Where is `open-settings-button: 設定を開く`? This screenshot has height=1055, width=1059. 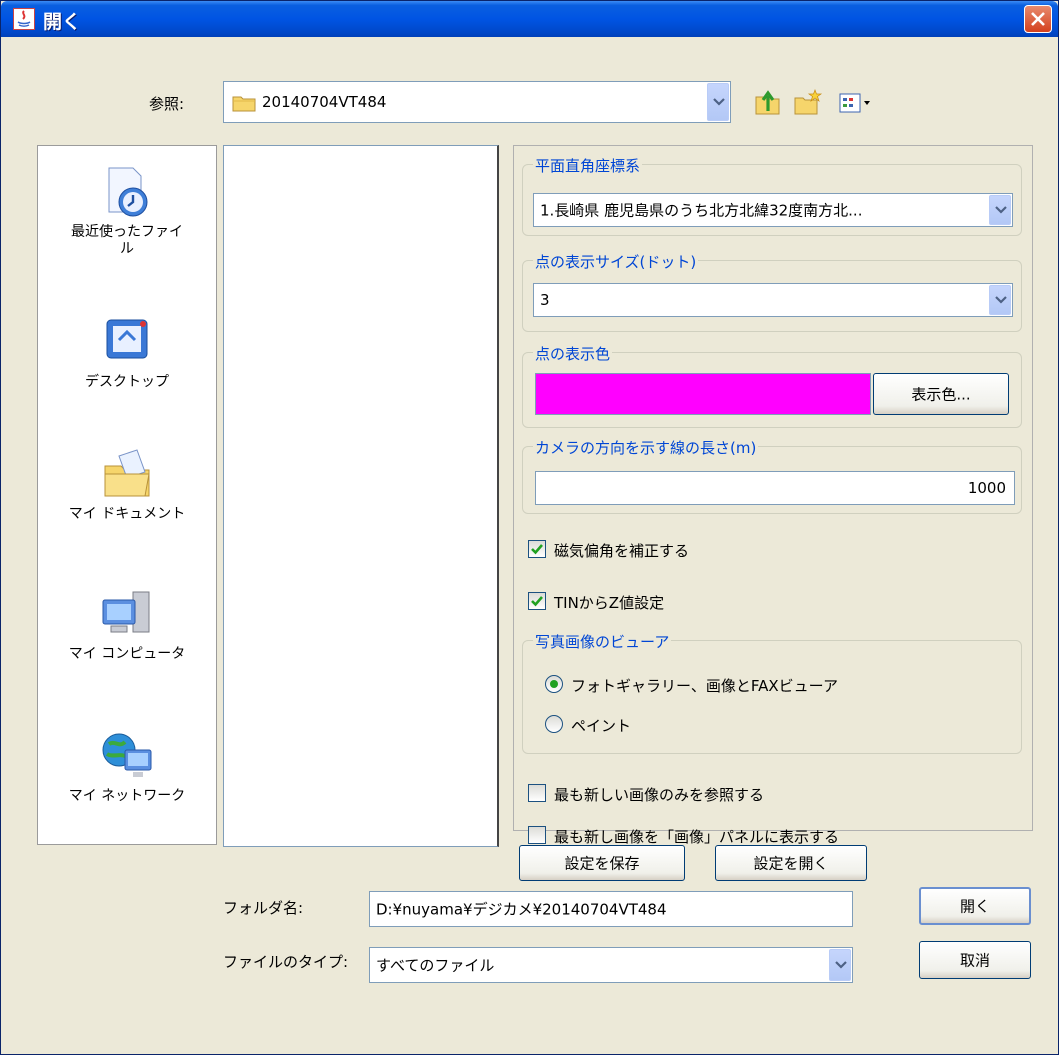 open-settings-button: 設定を開く is located at coordinates (791, 863).